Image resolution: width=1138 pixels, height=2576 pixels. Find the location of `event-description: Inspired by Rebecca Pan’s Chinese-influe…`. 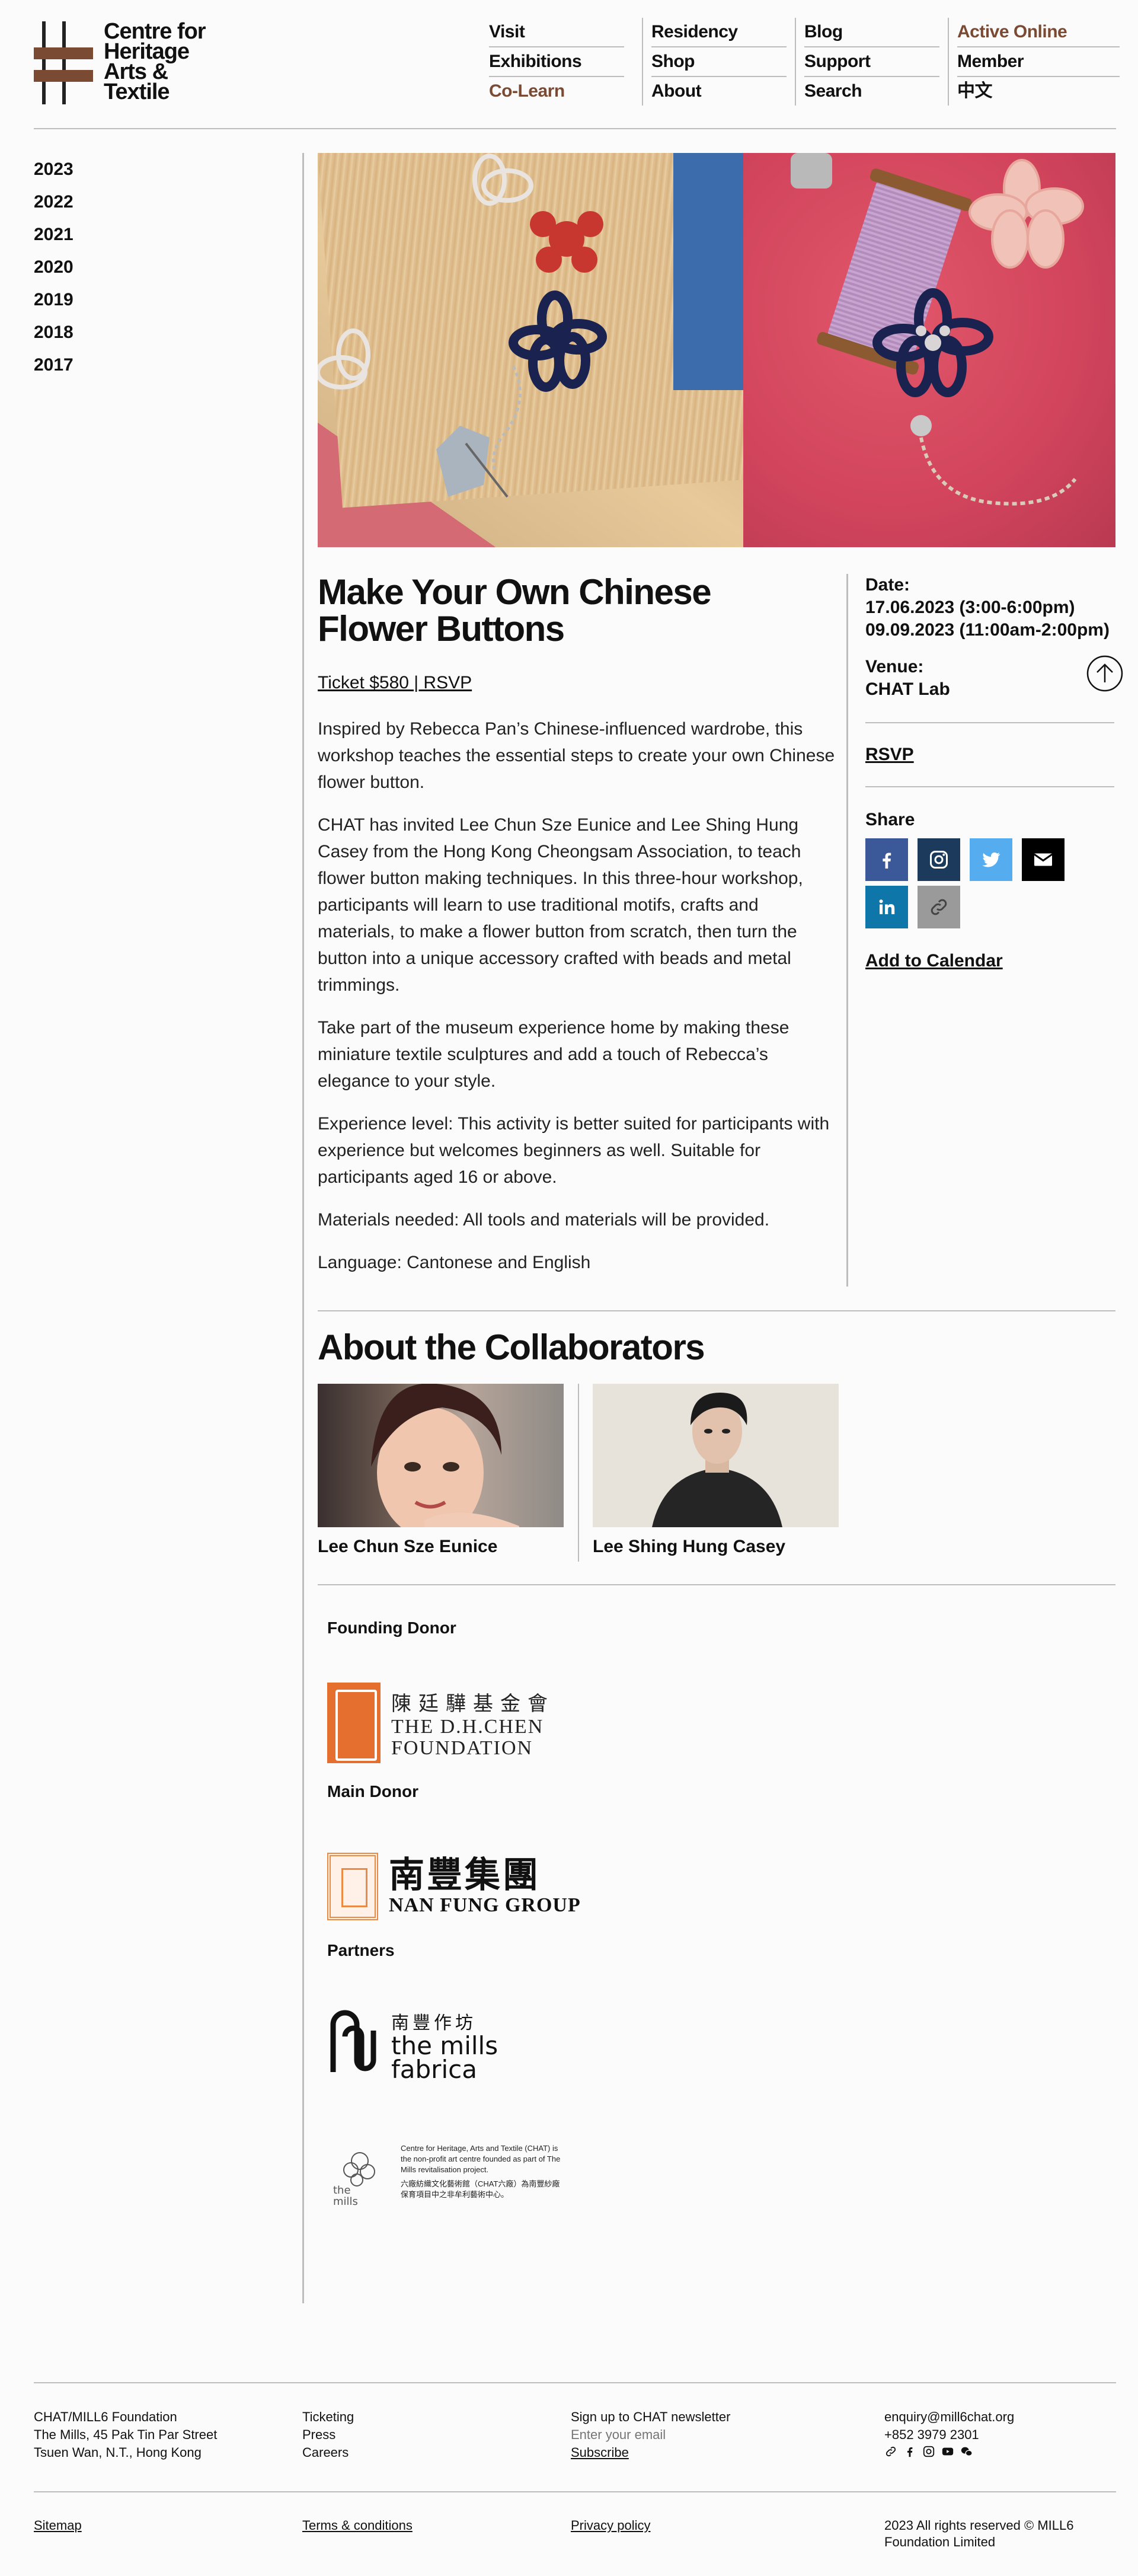

event-description: Inspired by Rebecca Pan’s Chinese-influe… is located at coordinates (578, 1004).